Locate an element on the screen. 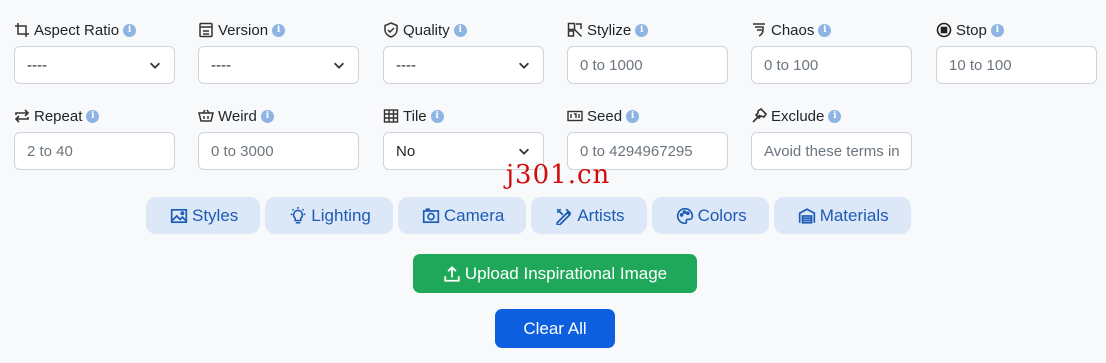 This screenshot has height=363, width=1106. image-icon is located at coordinates (179, 215).